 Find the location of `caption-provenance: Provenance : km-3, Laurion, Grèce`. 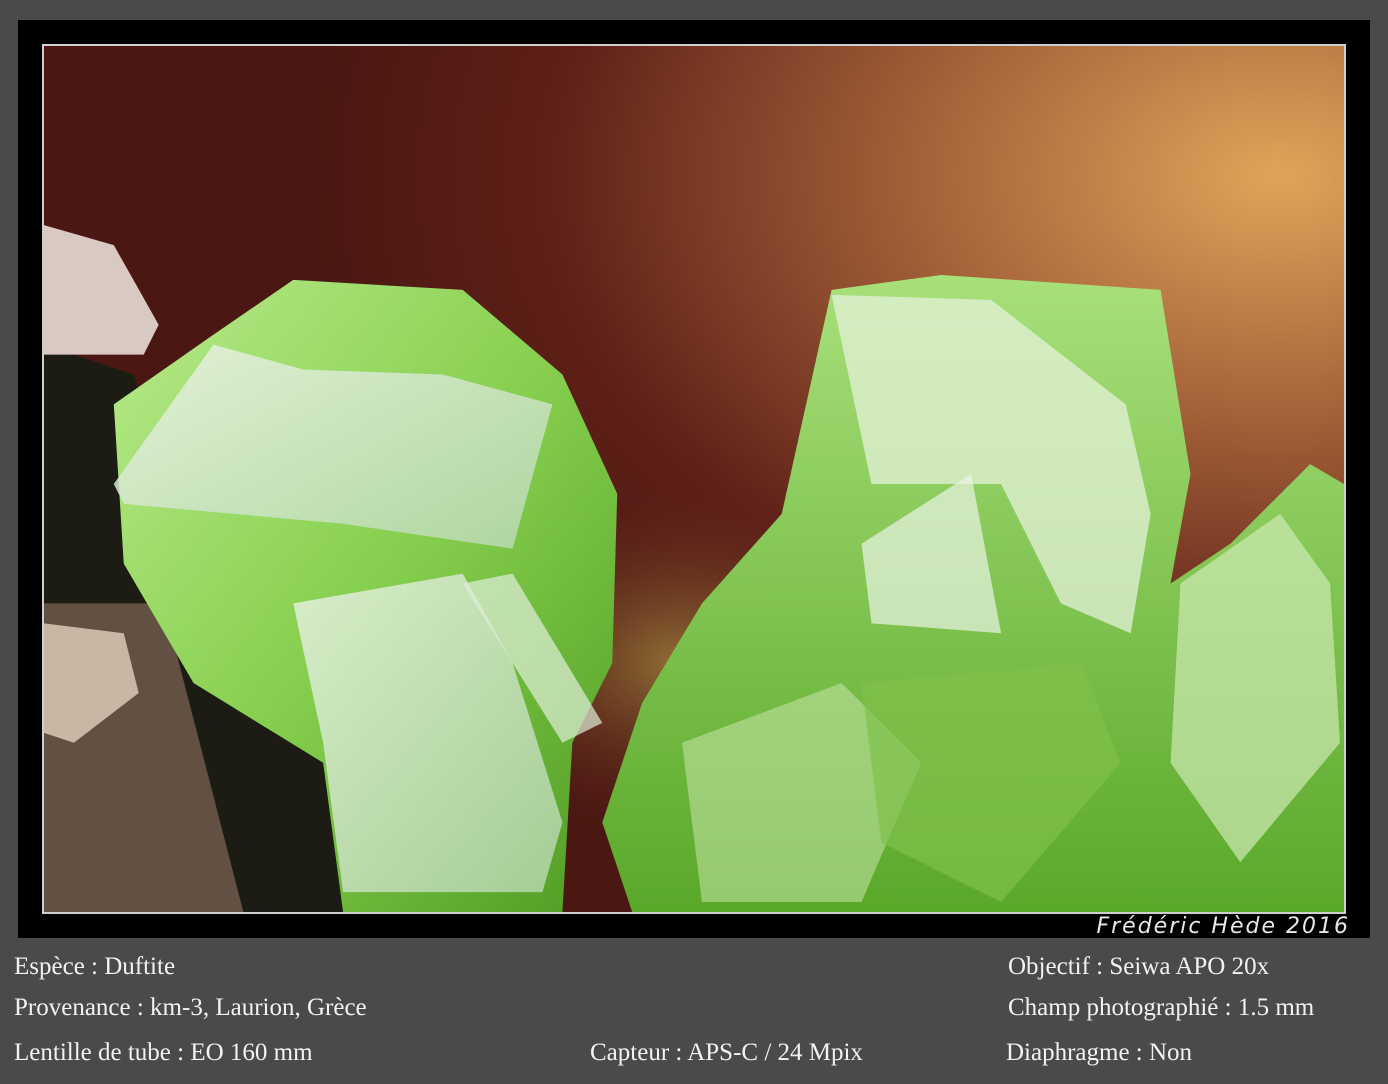

caption-provenance: Provenance : km-3, Laurion, Grèce is located at coordinates (190, 1007).